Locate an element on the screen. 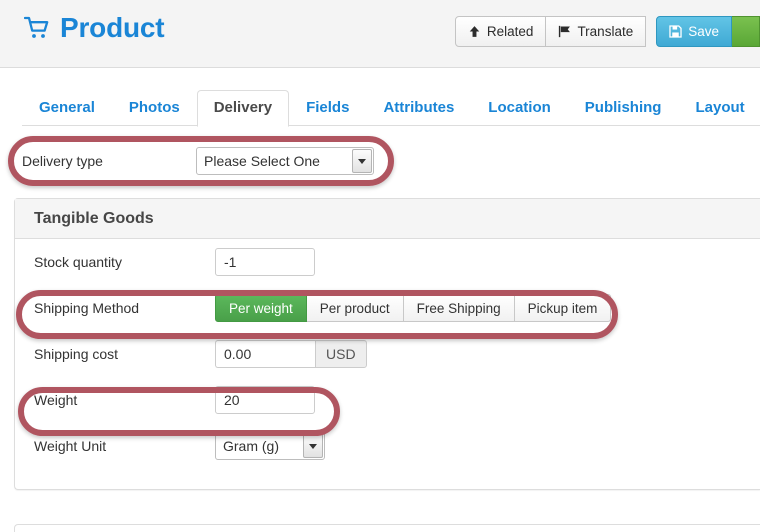 This screenshot has height=532, width=760. weight-unit-select-wrap: Gram (g) is located at coordinates (270, 446).